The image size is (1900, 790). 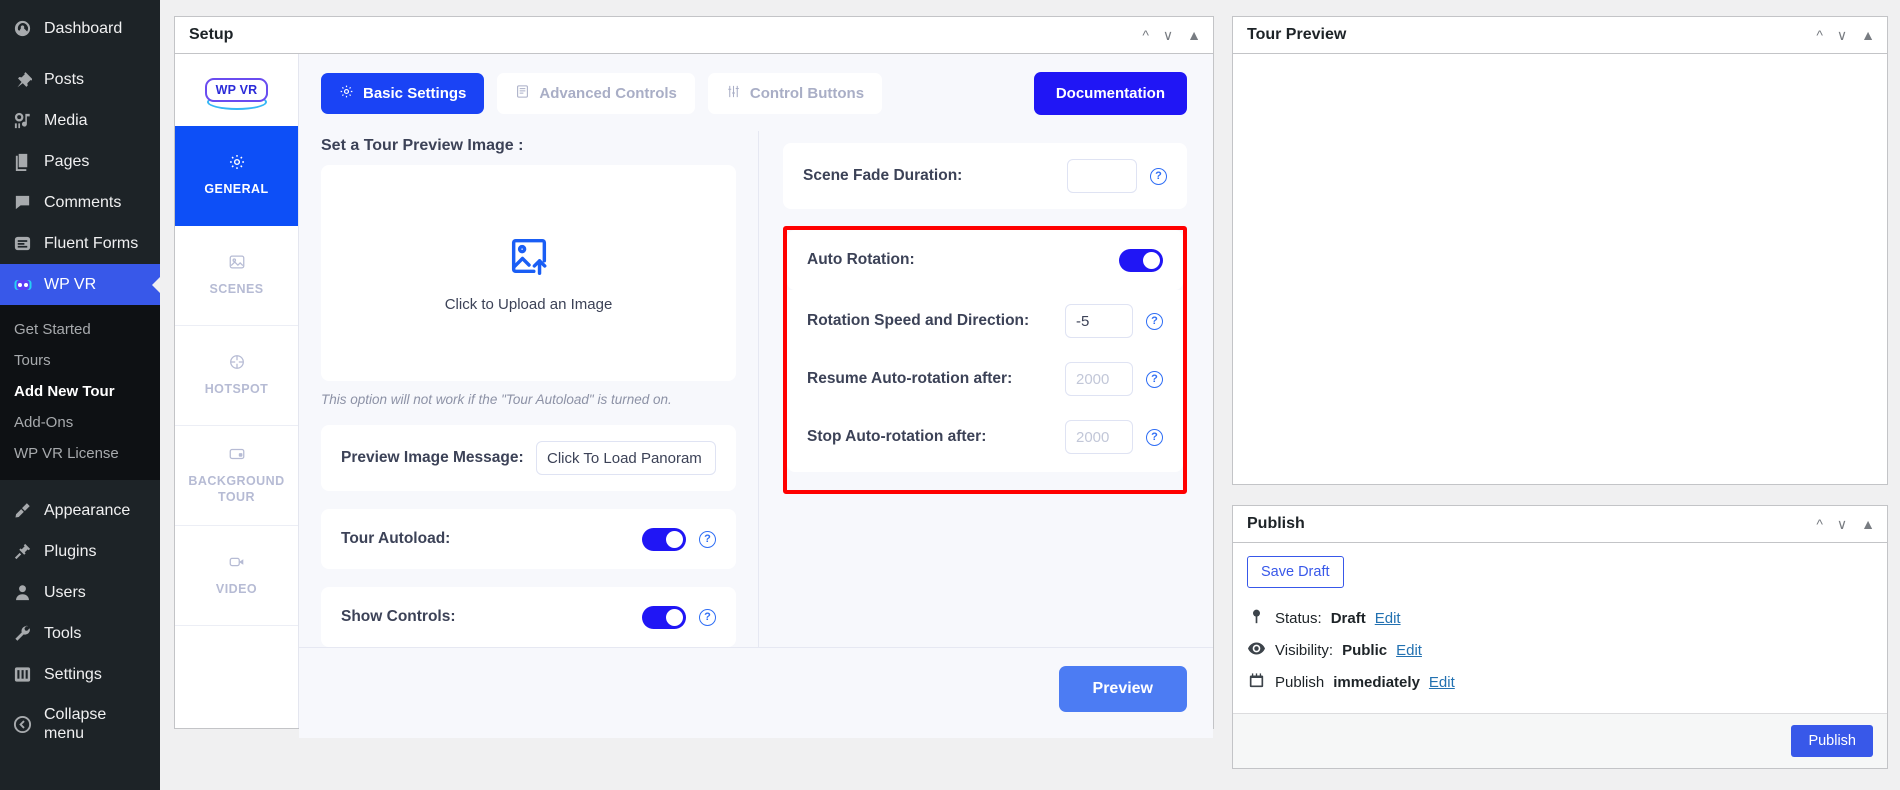 What do you see at coordinates (1298, 618) in the screenshot?
I see `status-label: Status:` at bounding box center [1298, 618].